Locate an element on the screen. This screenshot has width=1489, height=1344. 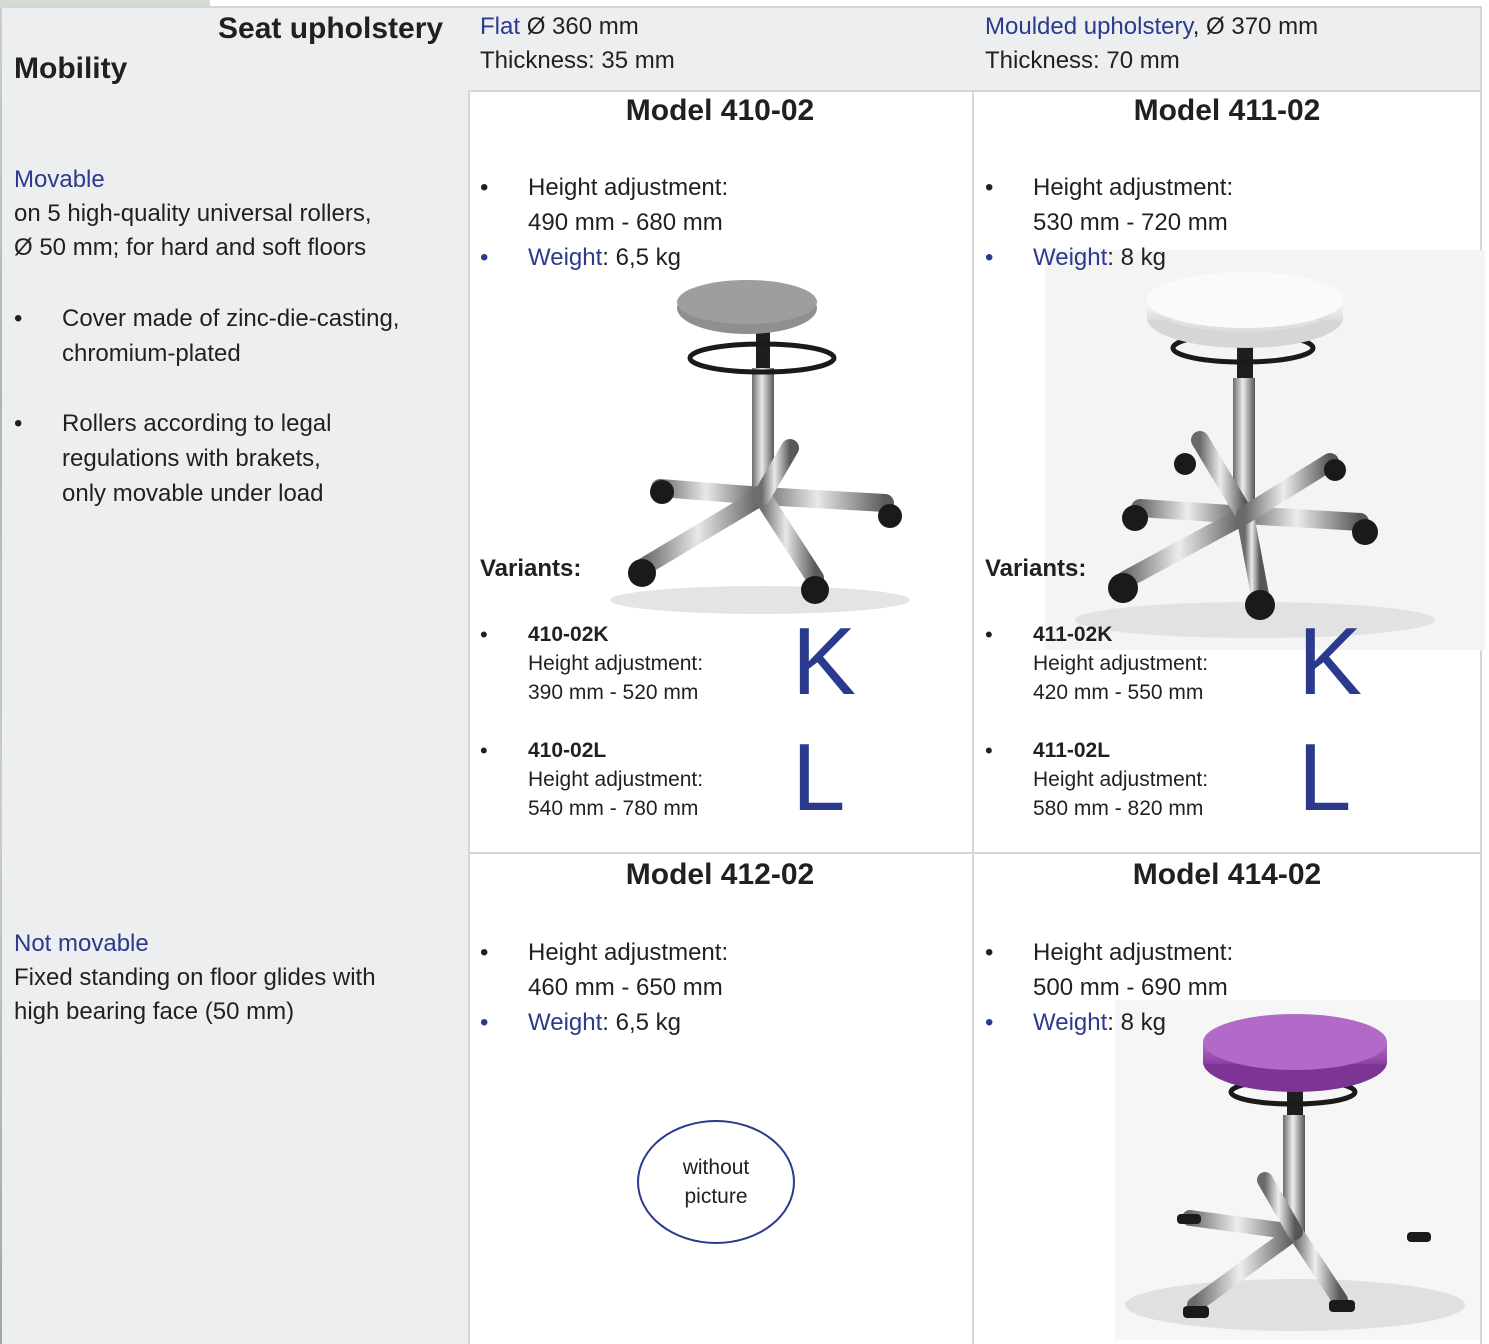
variant-code: 411-02K is located at coordinates (1073, 634).